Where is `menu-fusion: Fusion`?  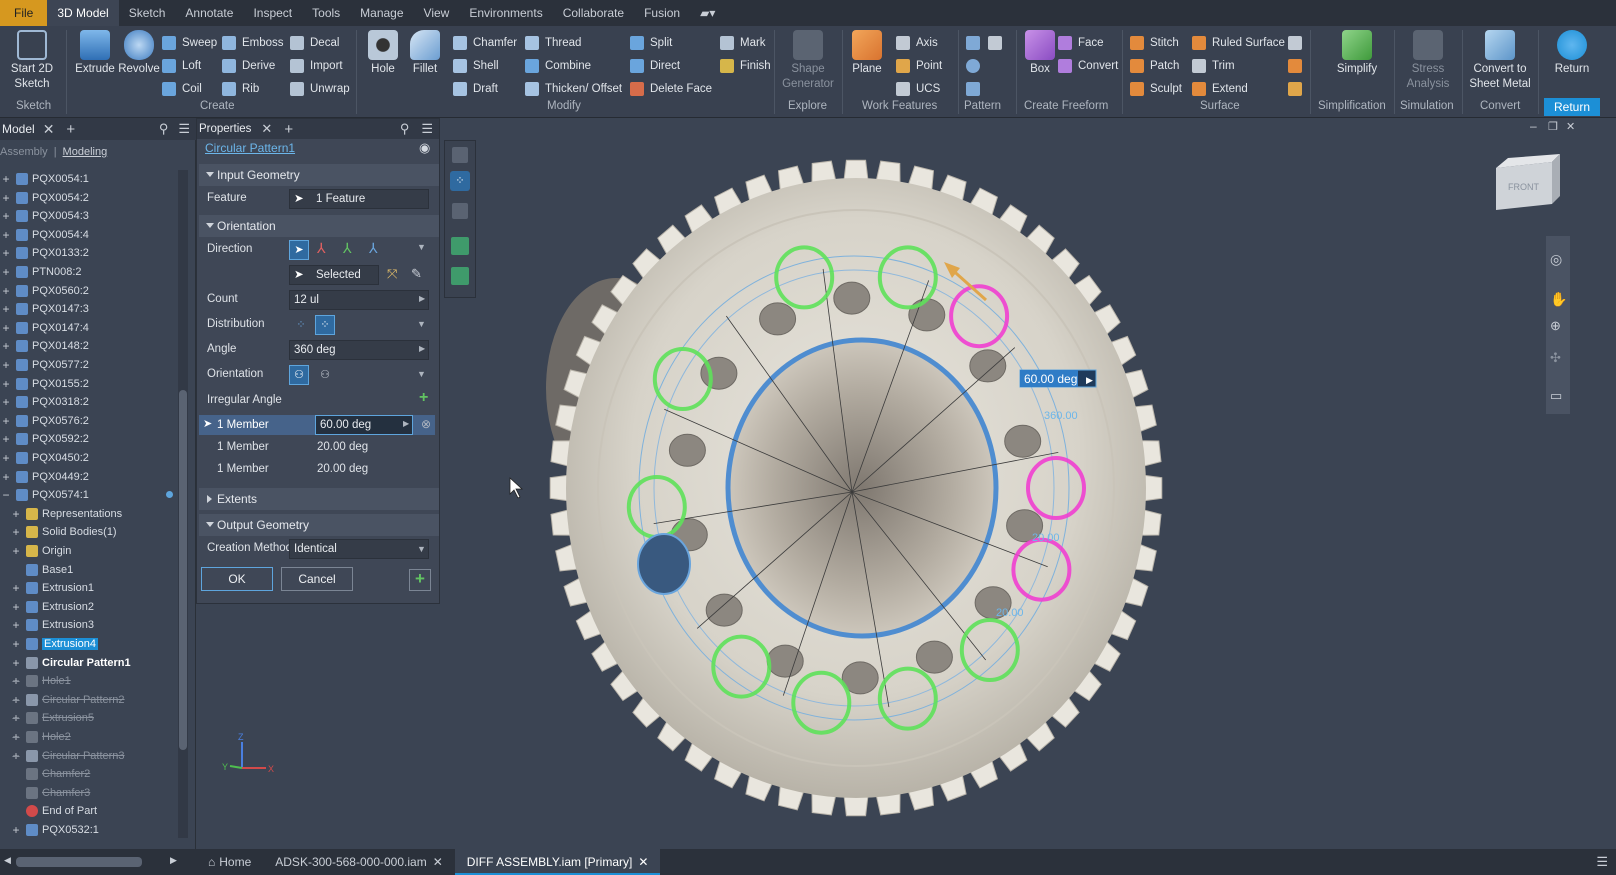
menu-fusion: Fusion is located at coordinates (662, 13).